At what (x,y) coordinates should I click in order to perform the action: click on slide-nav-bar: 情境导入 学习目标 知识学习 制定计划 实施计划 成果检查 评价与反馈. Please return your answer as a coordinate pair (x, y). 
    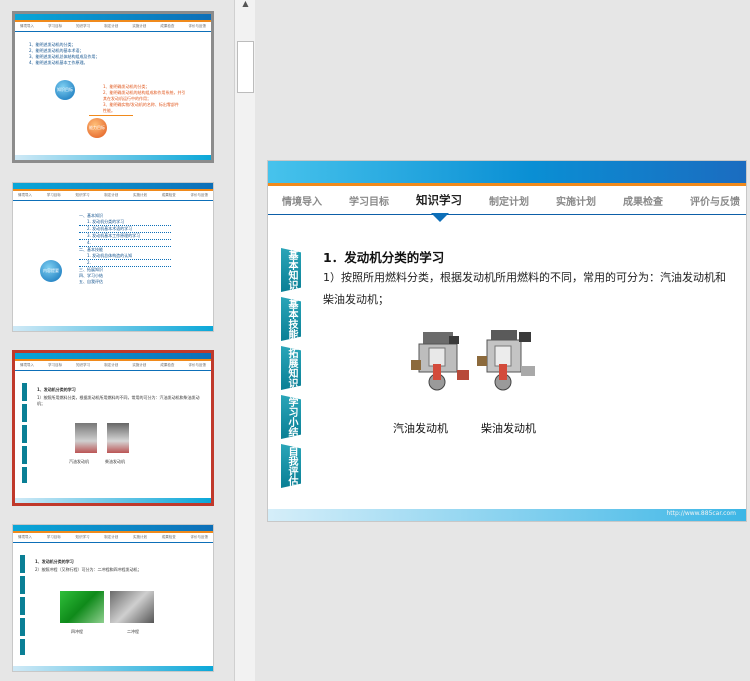
    Looking at the image, I should click on (507, 204).